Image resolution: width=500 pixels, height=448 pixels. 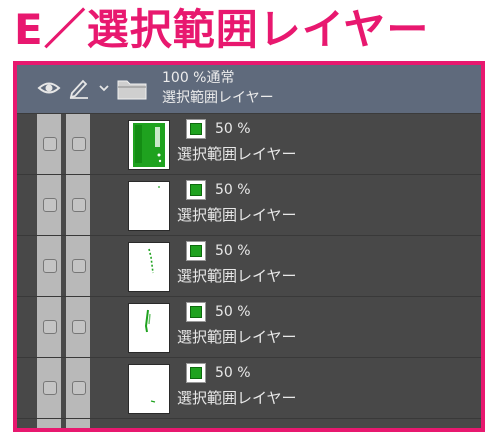 I want to click on folder-opacity-blend: 100 %通常, so click(x=198, y=78).